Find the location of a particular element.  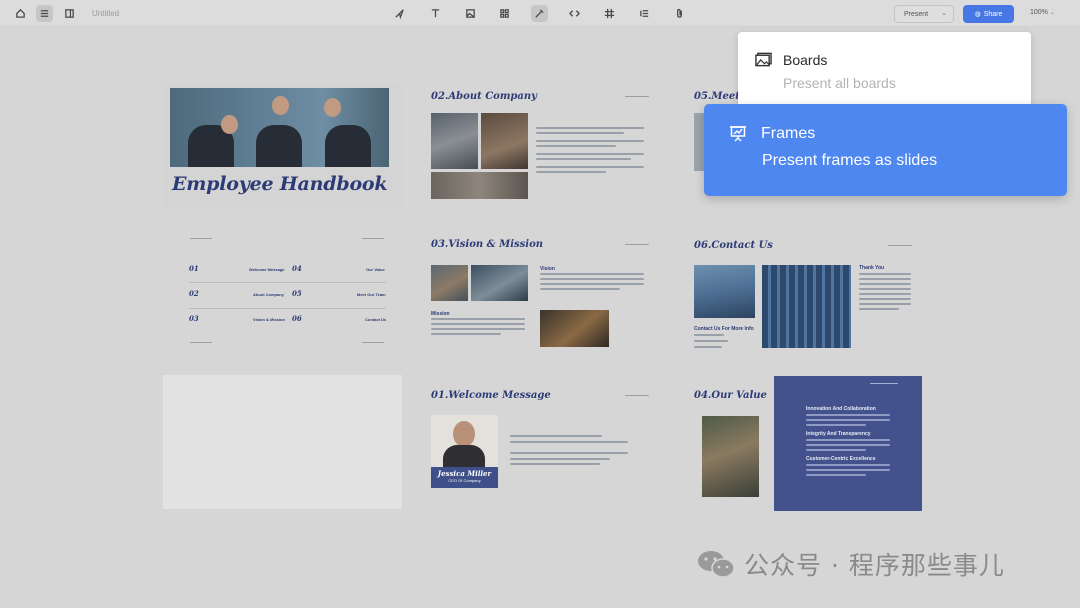

boards-title: Boards is located at coordinates (805, 60).